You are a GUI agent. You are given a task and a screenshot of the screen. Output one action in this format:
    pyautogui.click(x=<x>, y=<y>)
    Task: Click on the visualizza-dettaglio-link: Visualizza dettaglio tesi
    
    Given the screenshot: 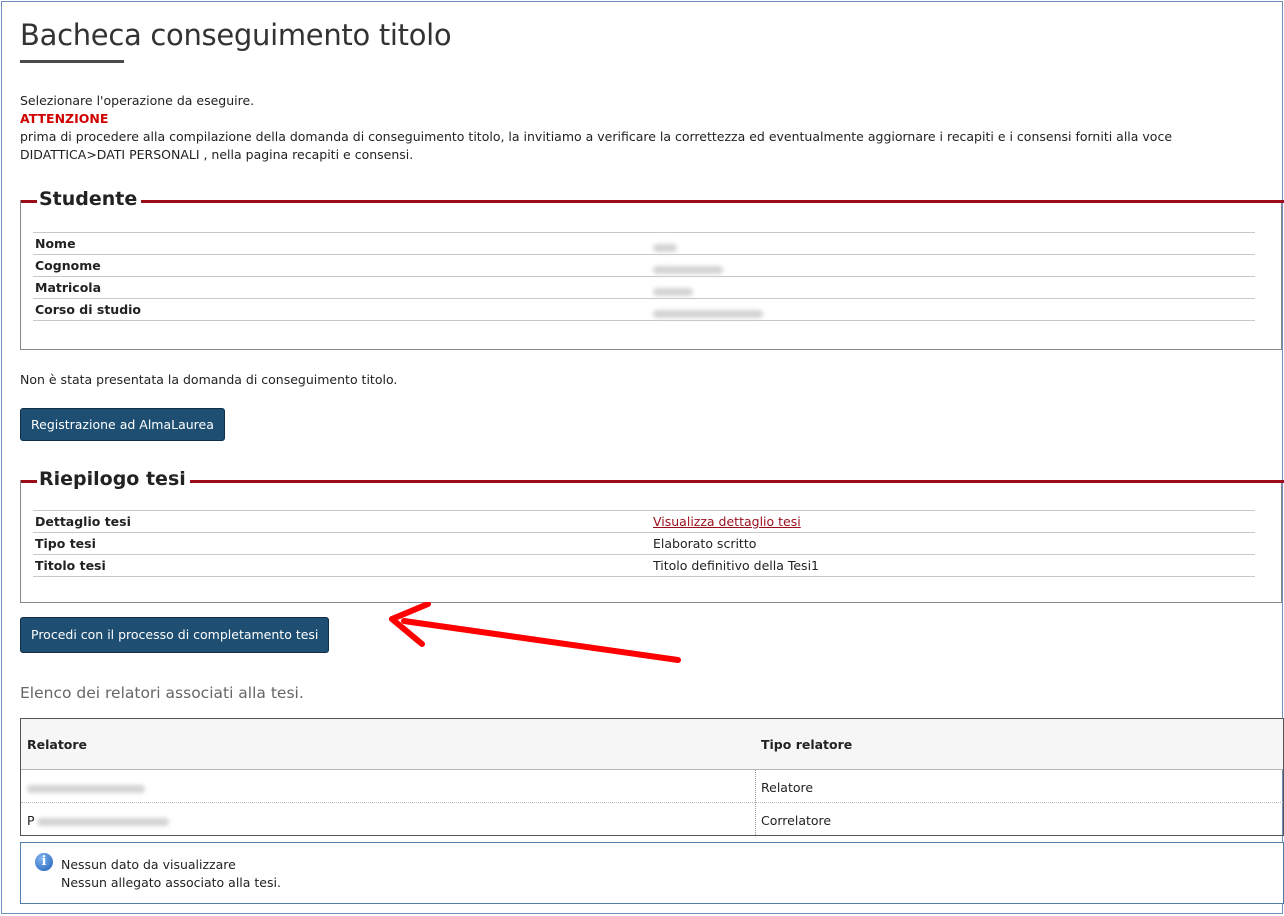 What is the action you would take?
    pyautogui.click(x=727, y=521)
    